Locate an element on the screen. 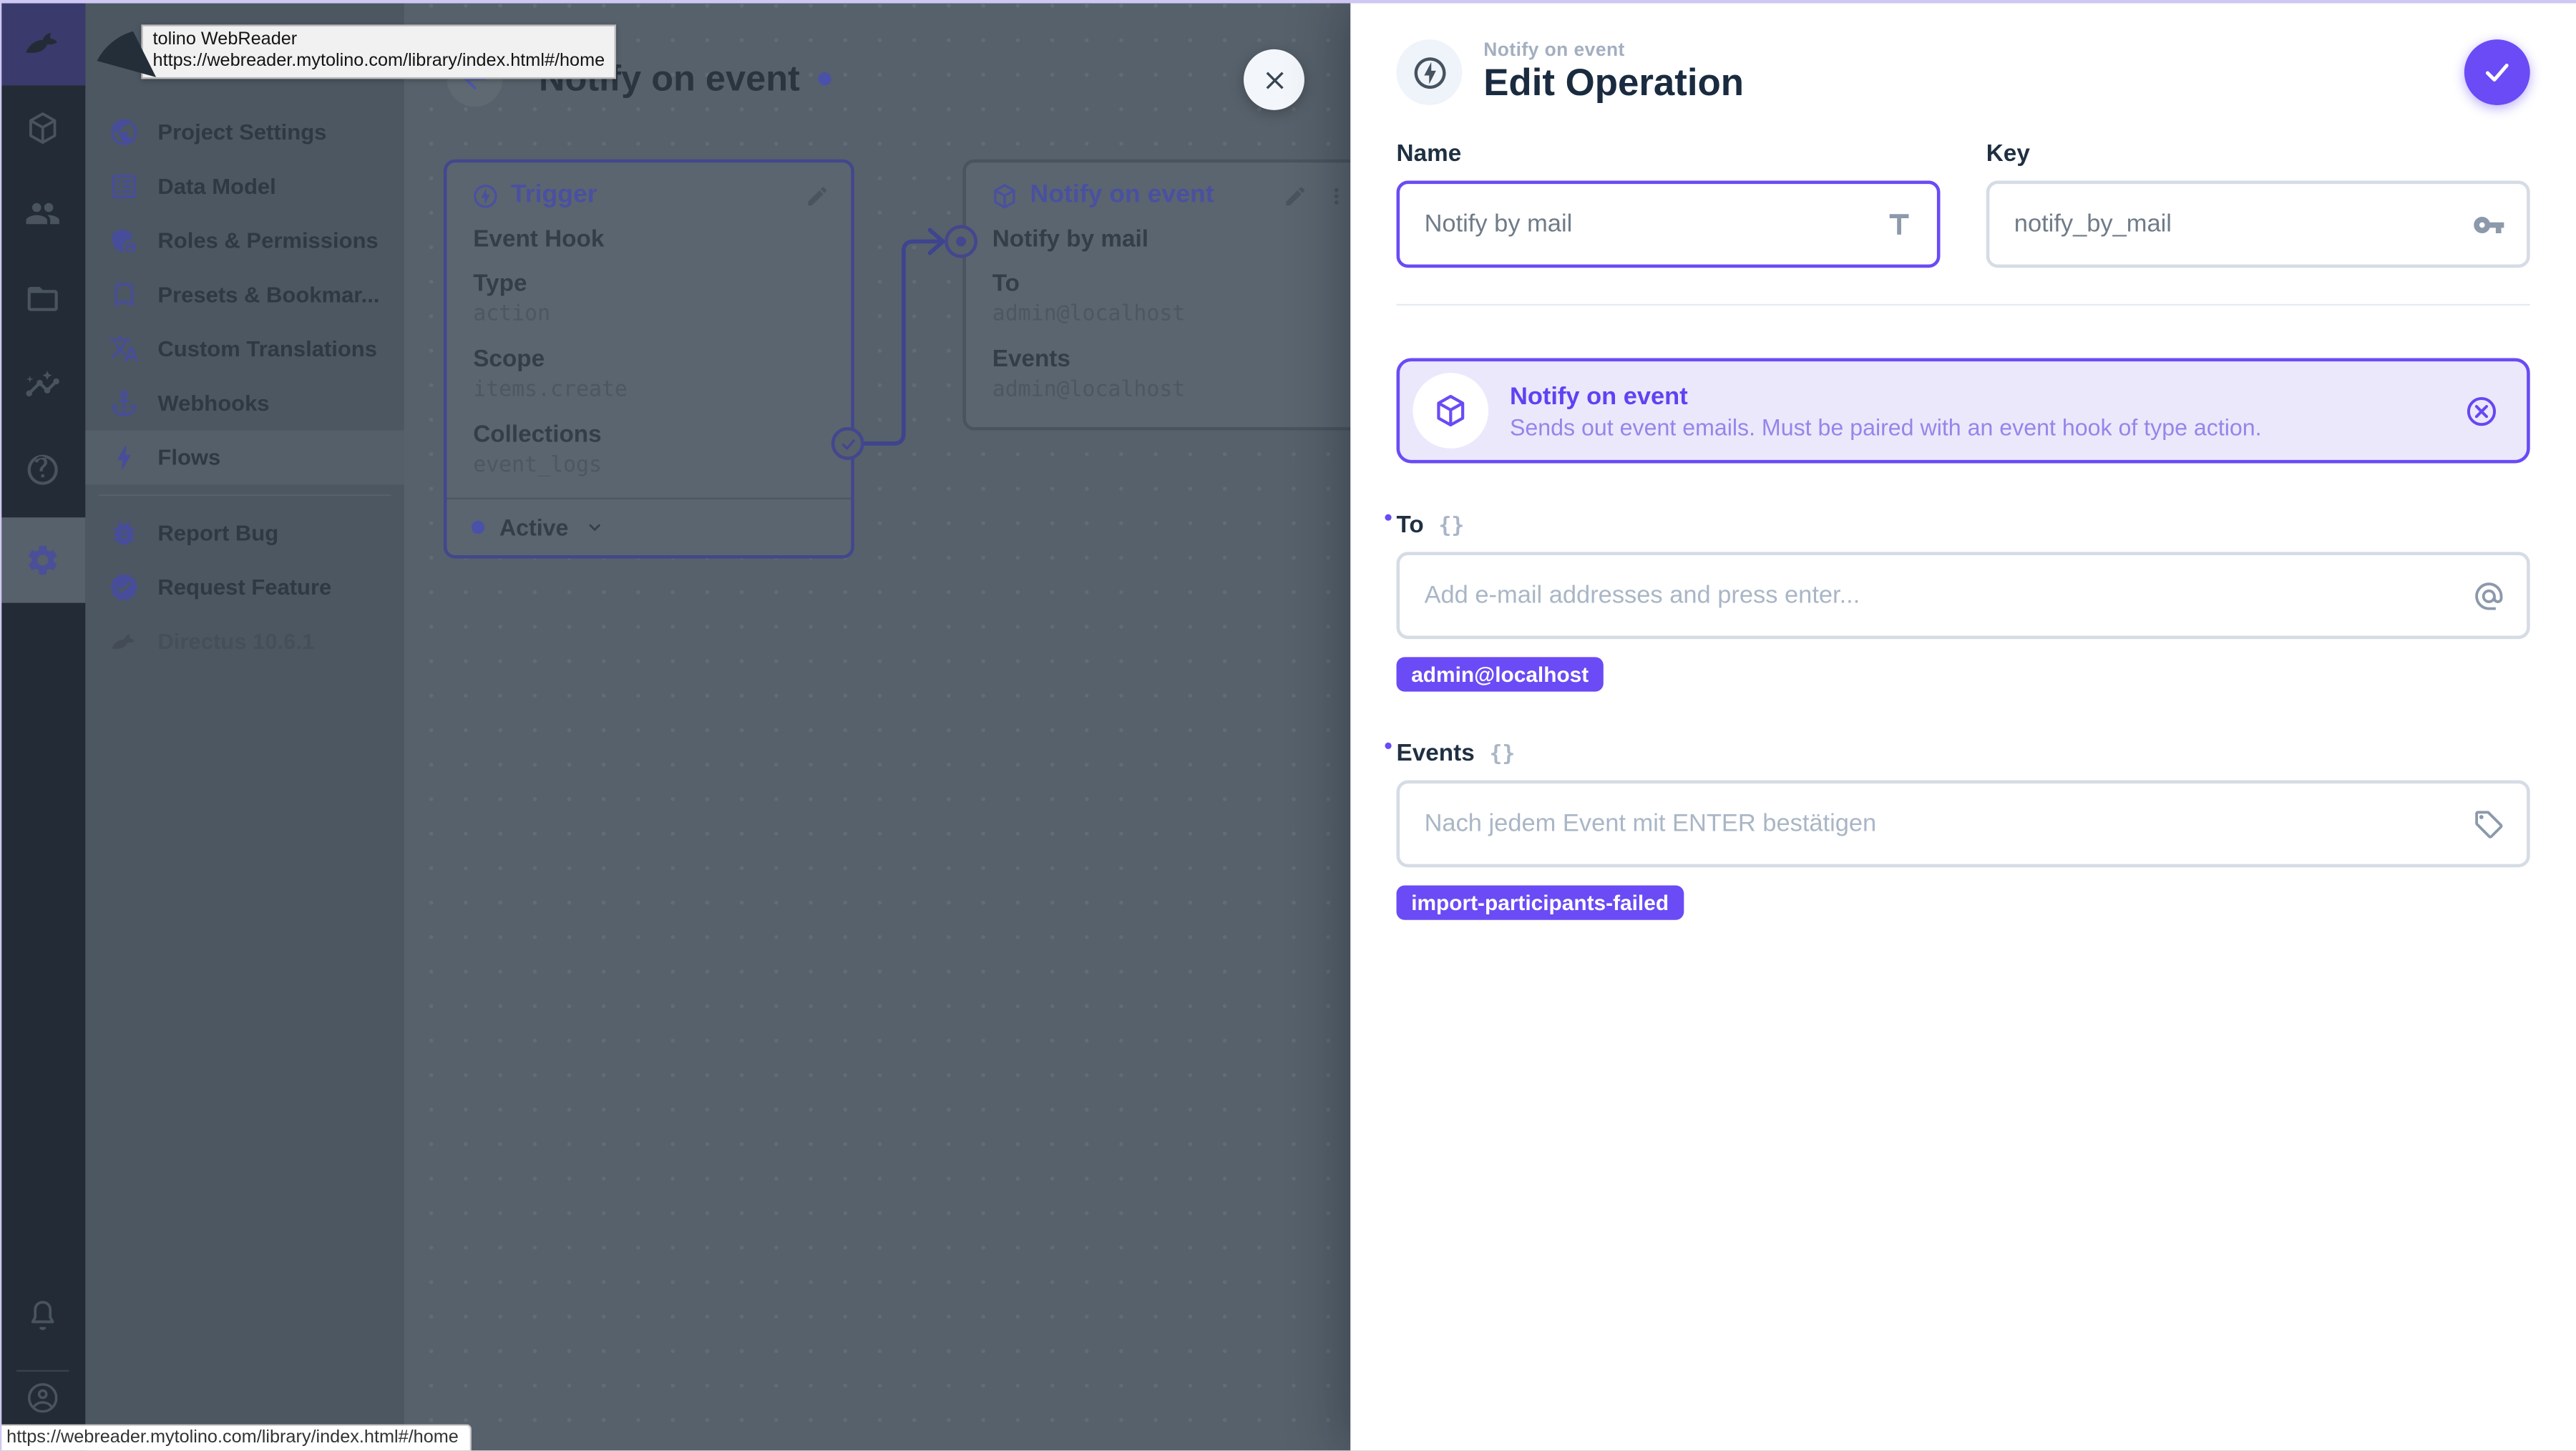 The height and width of the screenshot is (1451, 2576). sidebar-divider is located at coordinates (244, 496).